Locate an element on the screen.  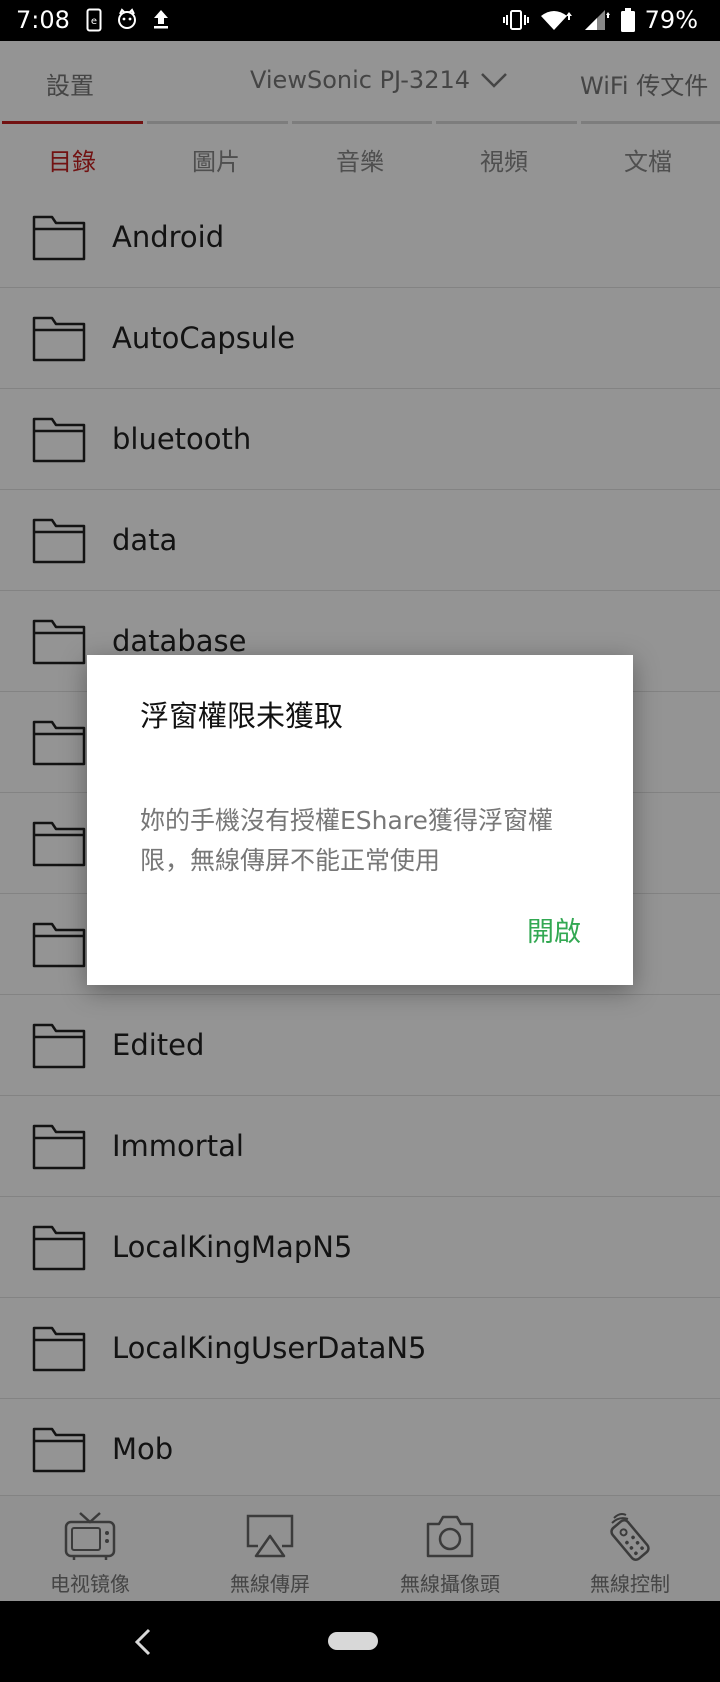
dialog-message: 妳的手機沒有授權EShare獲得浮窗權限，無線傳屏不能正常使用 is located at coordinates (346, 840).